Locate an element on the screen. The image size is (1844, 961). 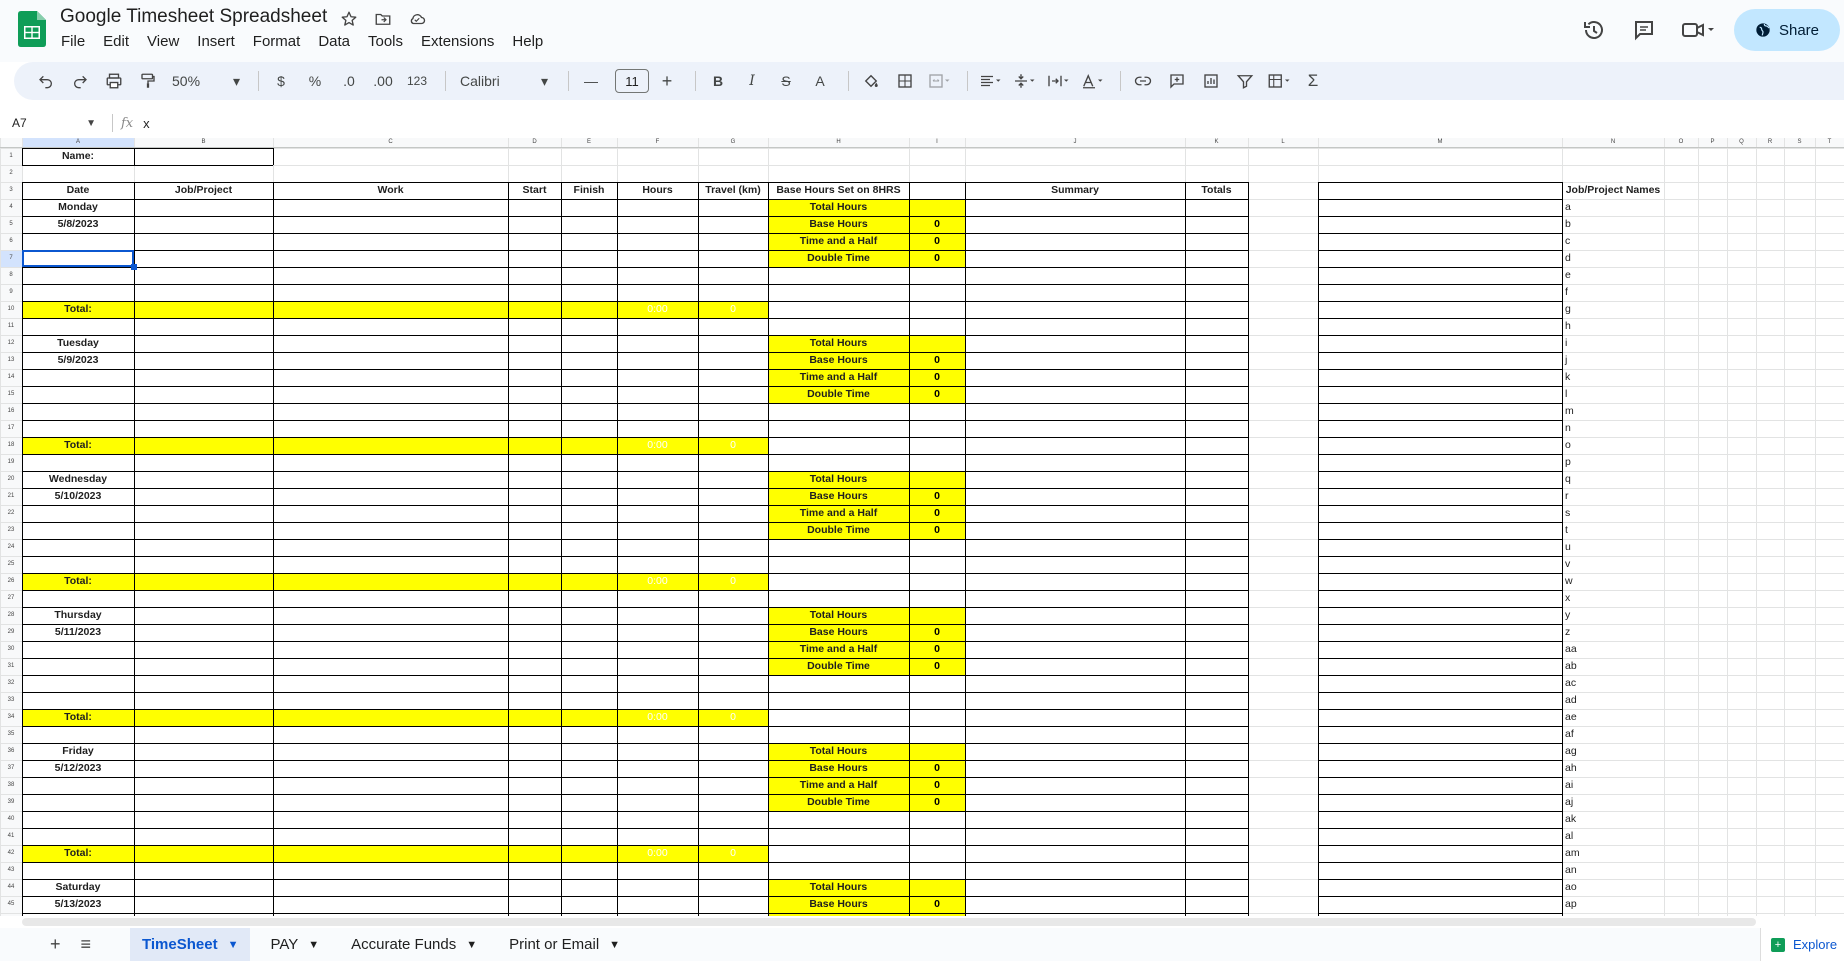
text-color-button: A is located at coordinates (820, 81).